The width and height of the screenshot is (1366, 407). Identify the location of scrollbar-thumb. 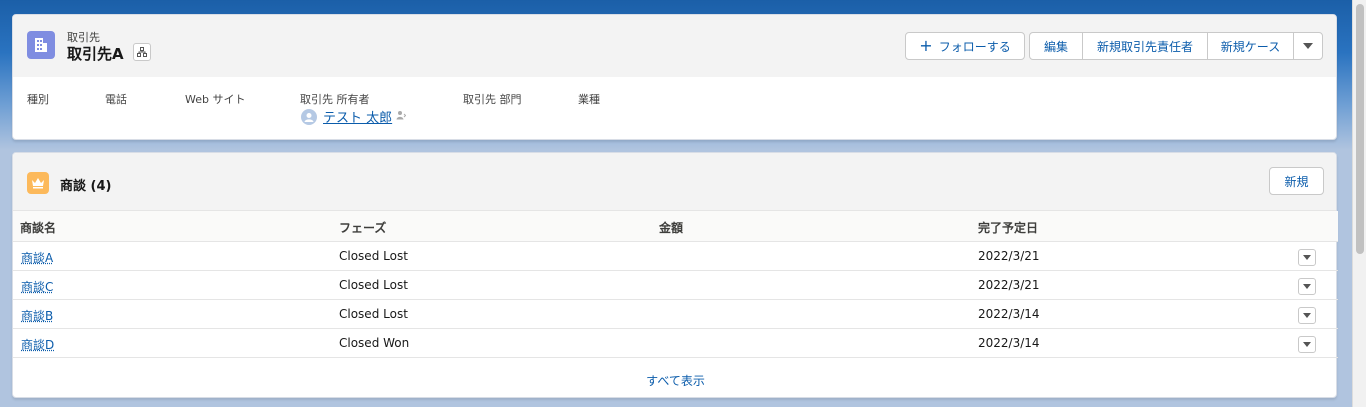
(1360, 129).